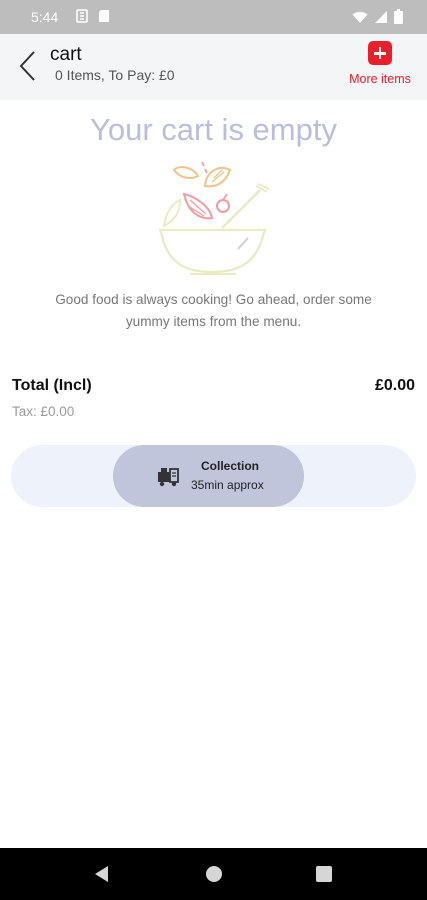 This screenshot has width=427, height=900. I want to click on nav-back-icon, so click(102, 874).